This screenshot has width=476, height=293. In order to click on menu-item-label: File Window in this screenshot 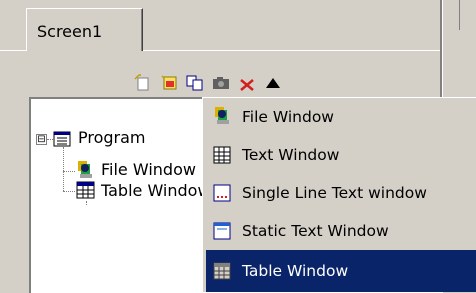, I will do `click(288, 117)`.